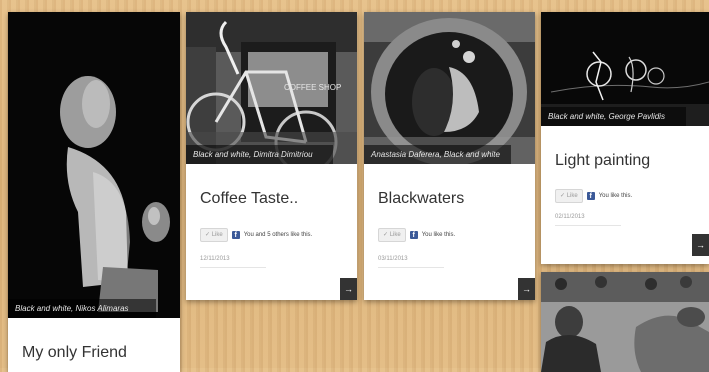  I want to click on post-title: My only Friend, so click(74, 353).